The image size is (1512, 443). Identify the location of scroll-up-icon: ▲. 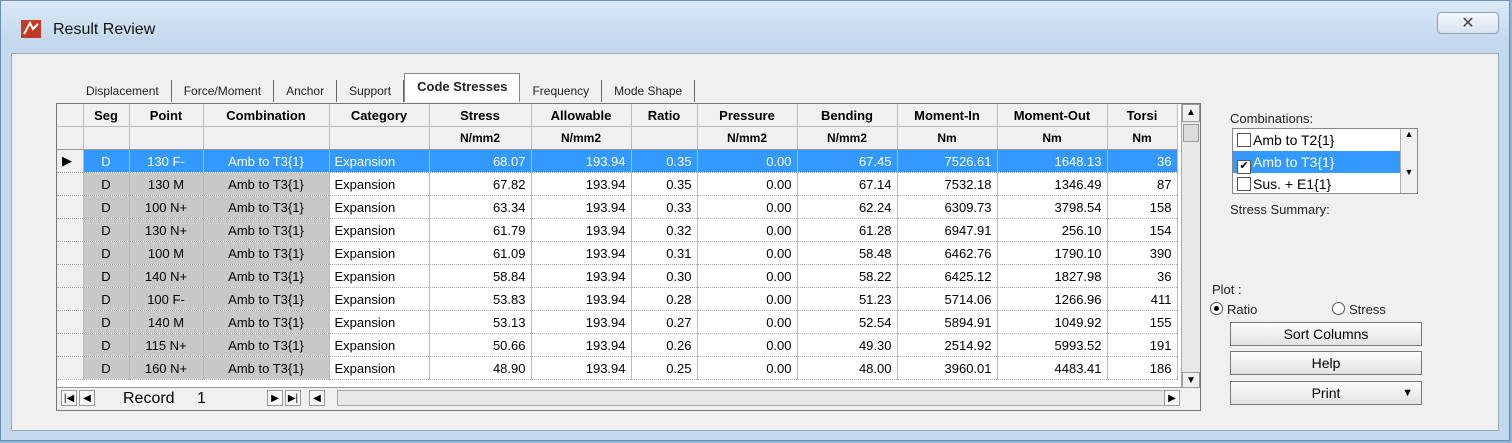
(1191, 113).